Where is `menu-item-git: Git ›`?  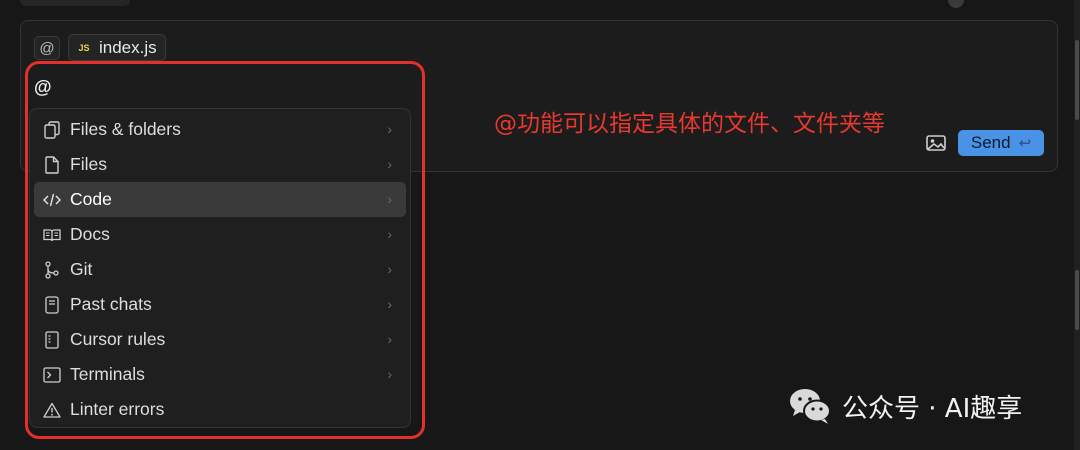 menu-item-git: Git › is located at coordinates (220, 269).